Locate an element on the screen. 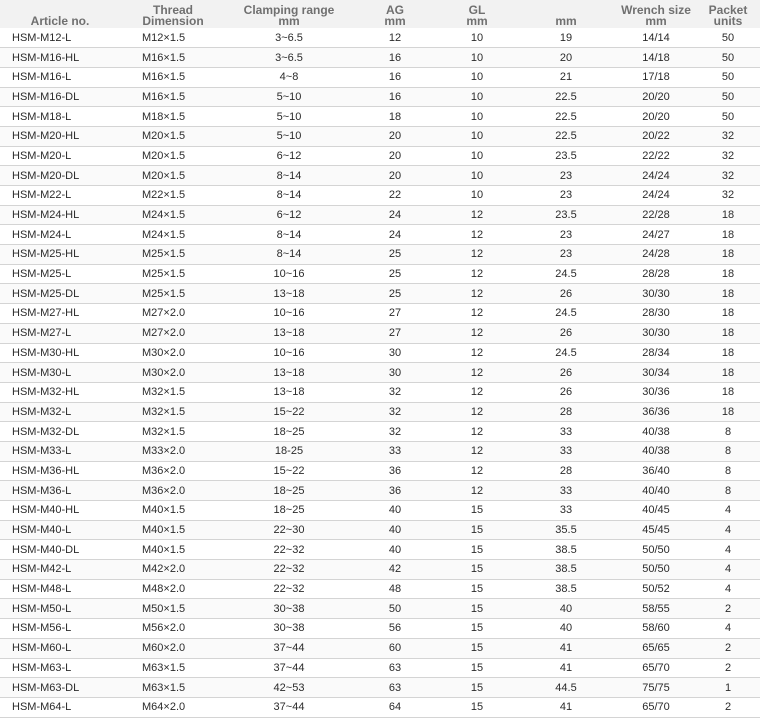 This screenshot has width=760, height=722. cell-clamping: 42~53 is located at coordinates (289, 687).